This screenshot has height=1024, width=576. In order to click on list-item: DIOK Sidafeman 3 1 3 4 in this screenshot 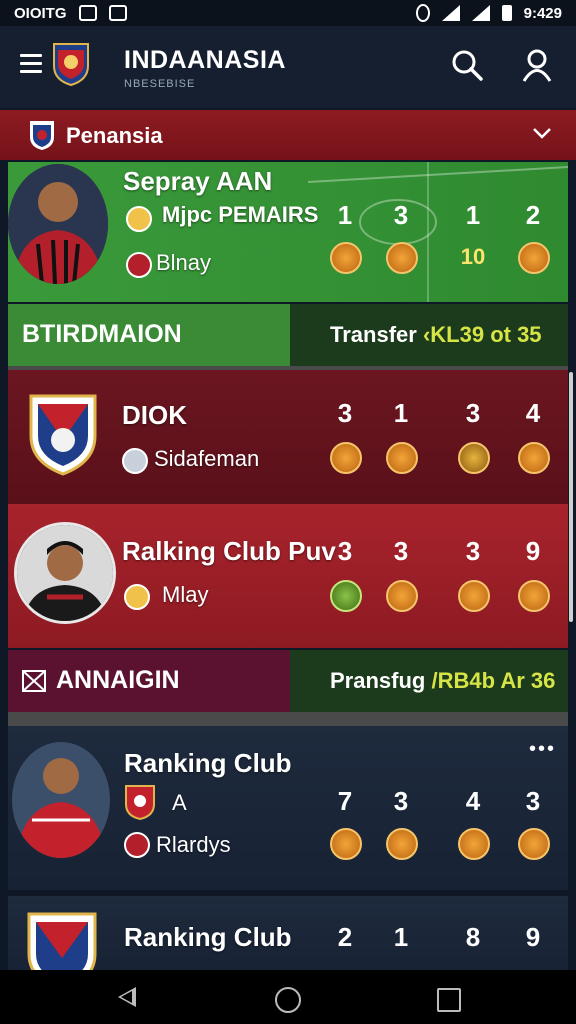, I will do `click(288, 437)`.